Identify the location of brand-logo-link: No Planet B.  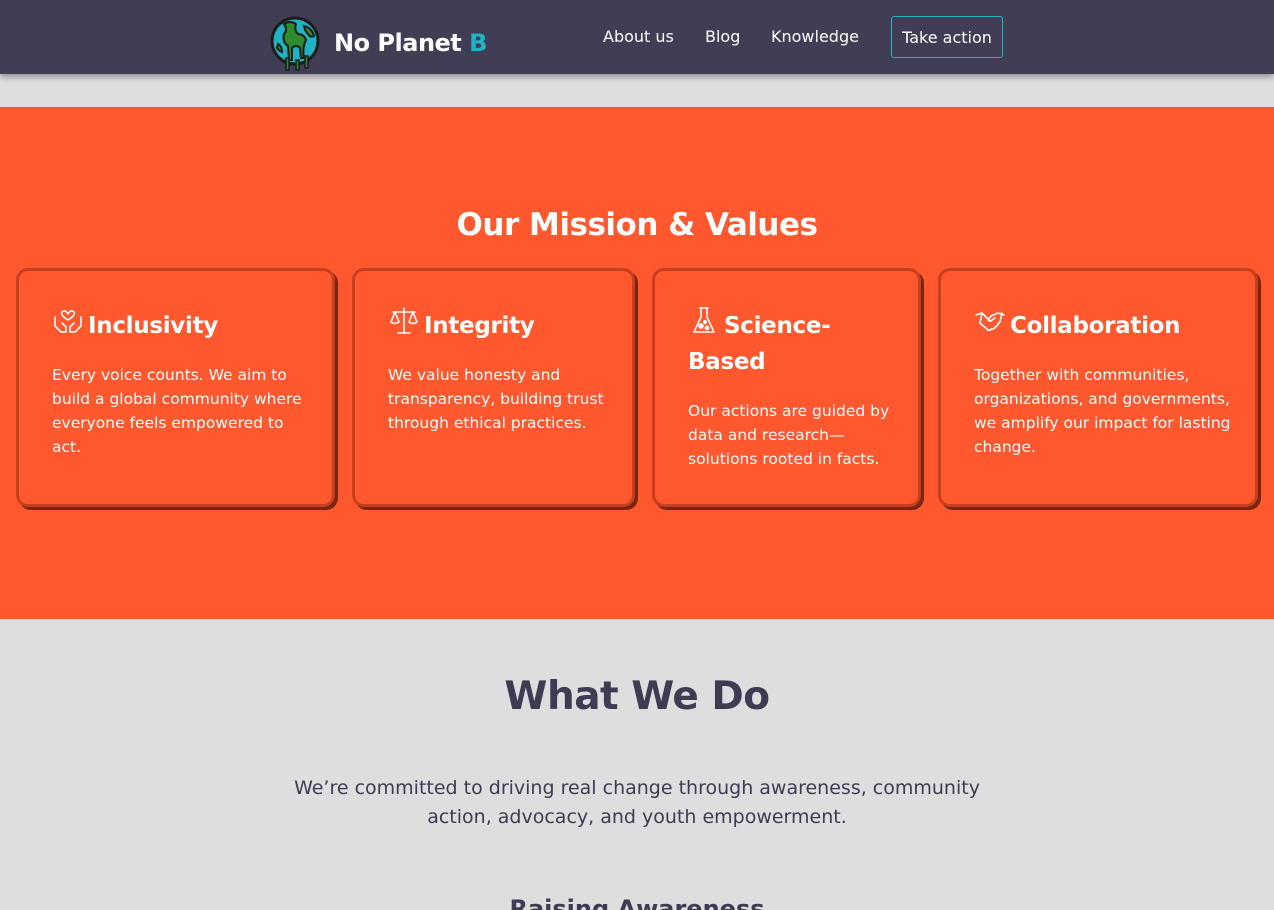
(378, 43).